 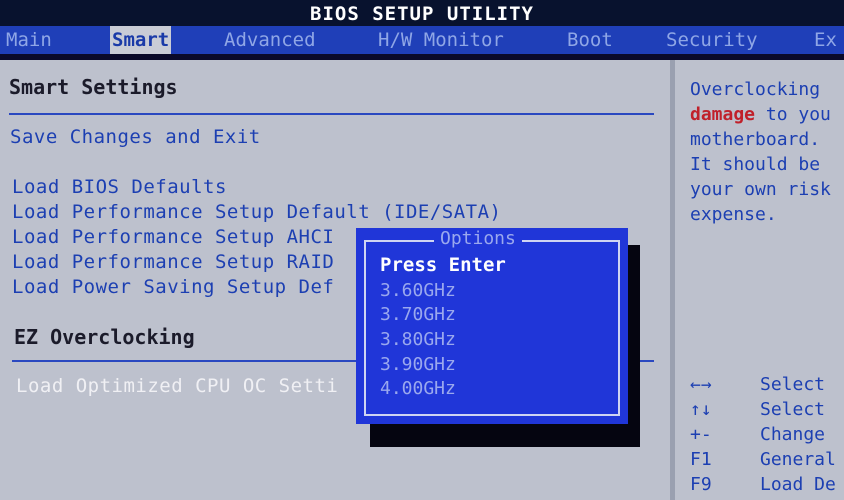 What do you see at coordinates (755, 89) in the screenshot?
I see `help-line-1: Overclocking` at bounding box center [755, 89].